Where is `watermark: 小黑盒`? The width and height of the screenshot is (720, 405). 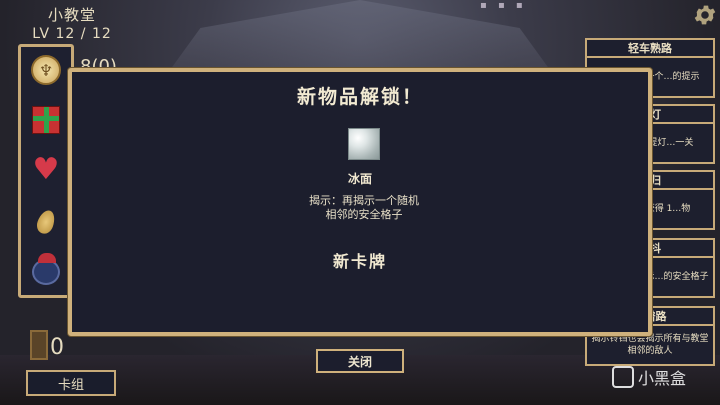 watermark: 小黑盒 is located at coordinates (649, 377).